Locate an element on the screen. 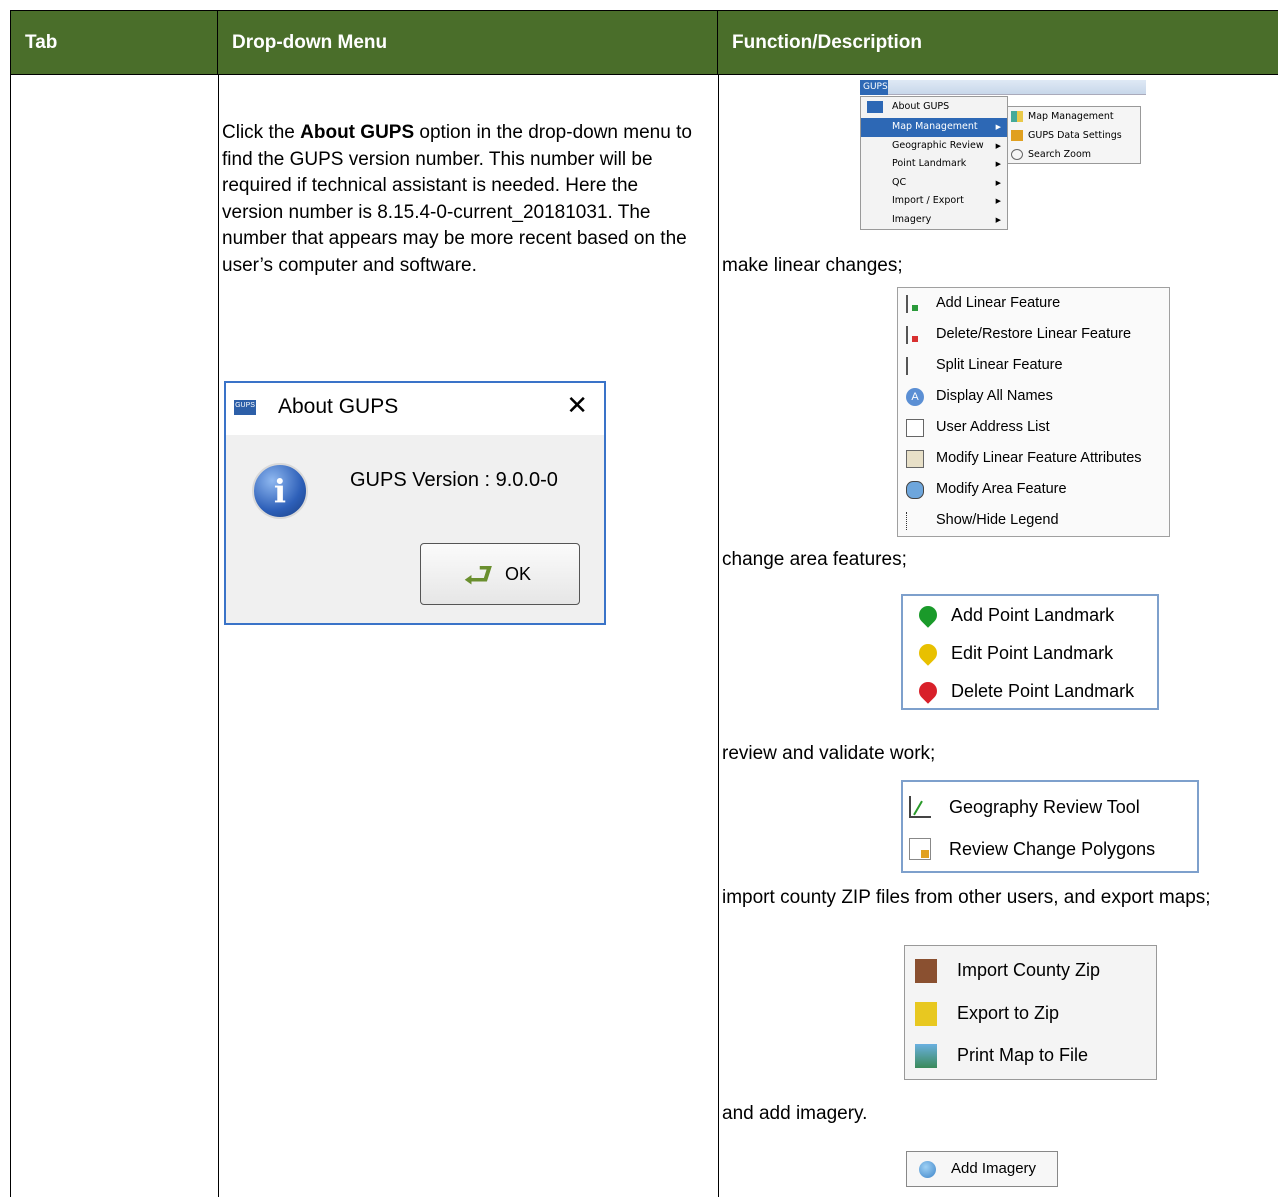 This screenshot has height=1197, width=1278. info-icon: i is located at coordinates (280, 491).